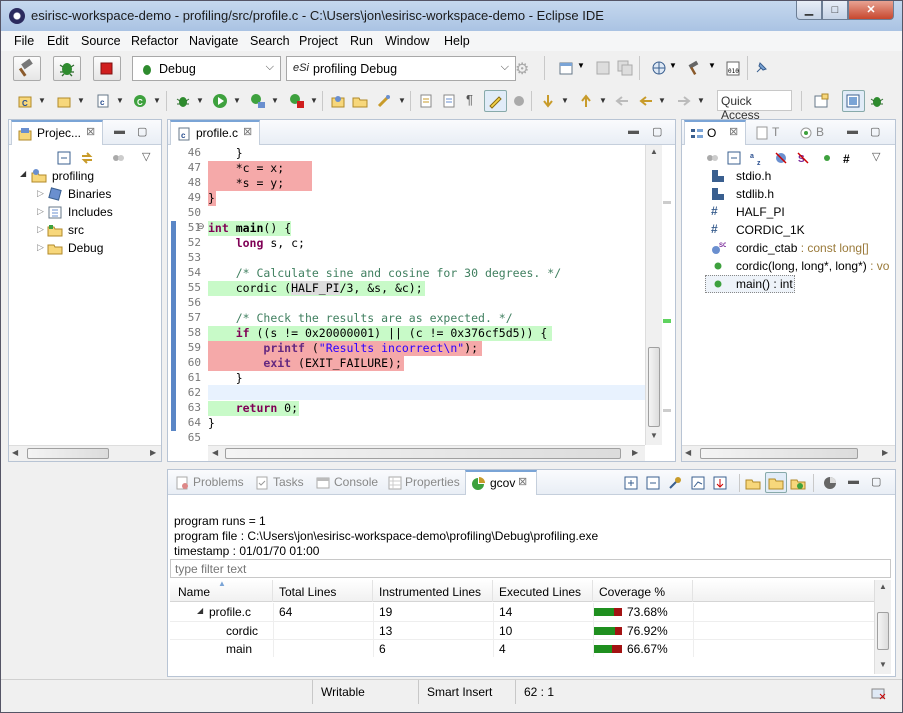  I want to click on new-icon, so click(566, 68).